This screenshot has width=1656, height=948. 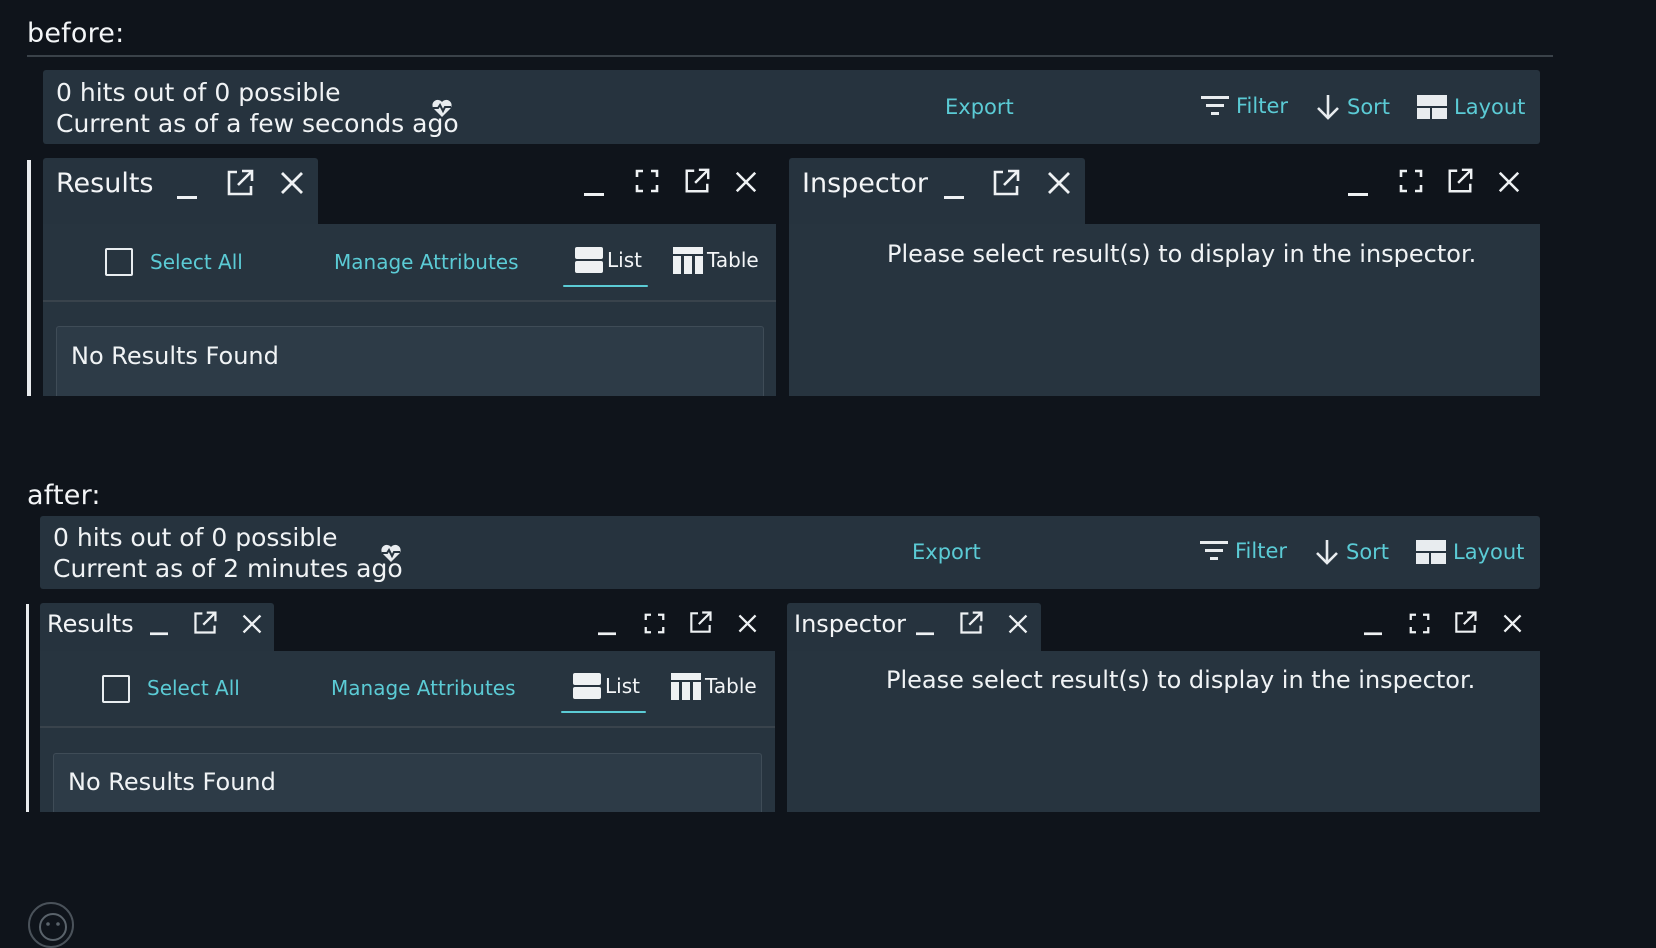 What do you see at coordinates (257, 123) in the screenshot?
I see `current-as-of-text: Current as of a few seconds ago` at bounding box center [257, 123].